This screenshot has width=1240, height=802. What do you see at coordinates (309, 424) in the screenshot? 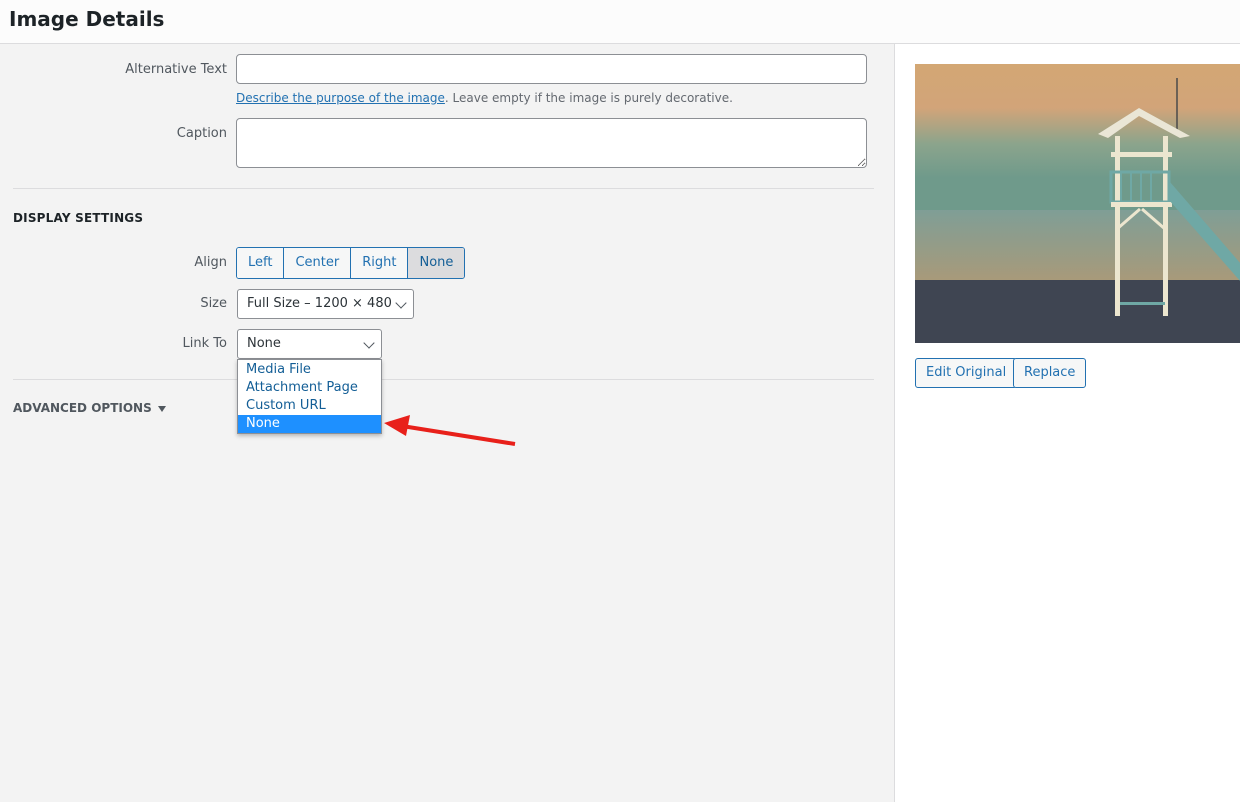
I see `dropdown-option-none: None` at bounding box center [309, 424].